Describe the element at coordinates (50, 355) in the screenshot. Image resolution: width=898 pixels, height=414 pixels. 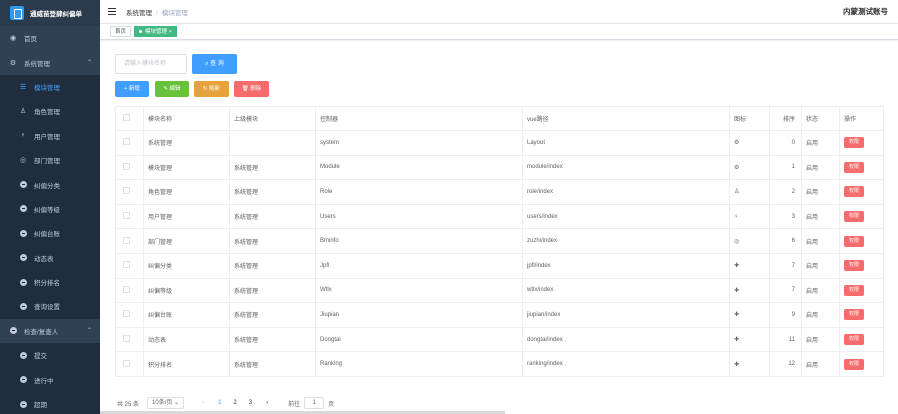
I see `sidebar-item-submit: 提交` at that location.